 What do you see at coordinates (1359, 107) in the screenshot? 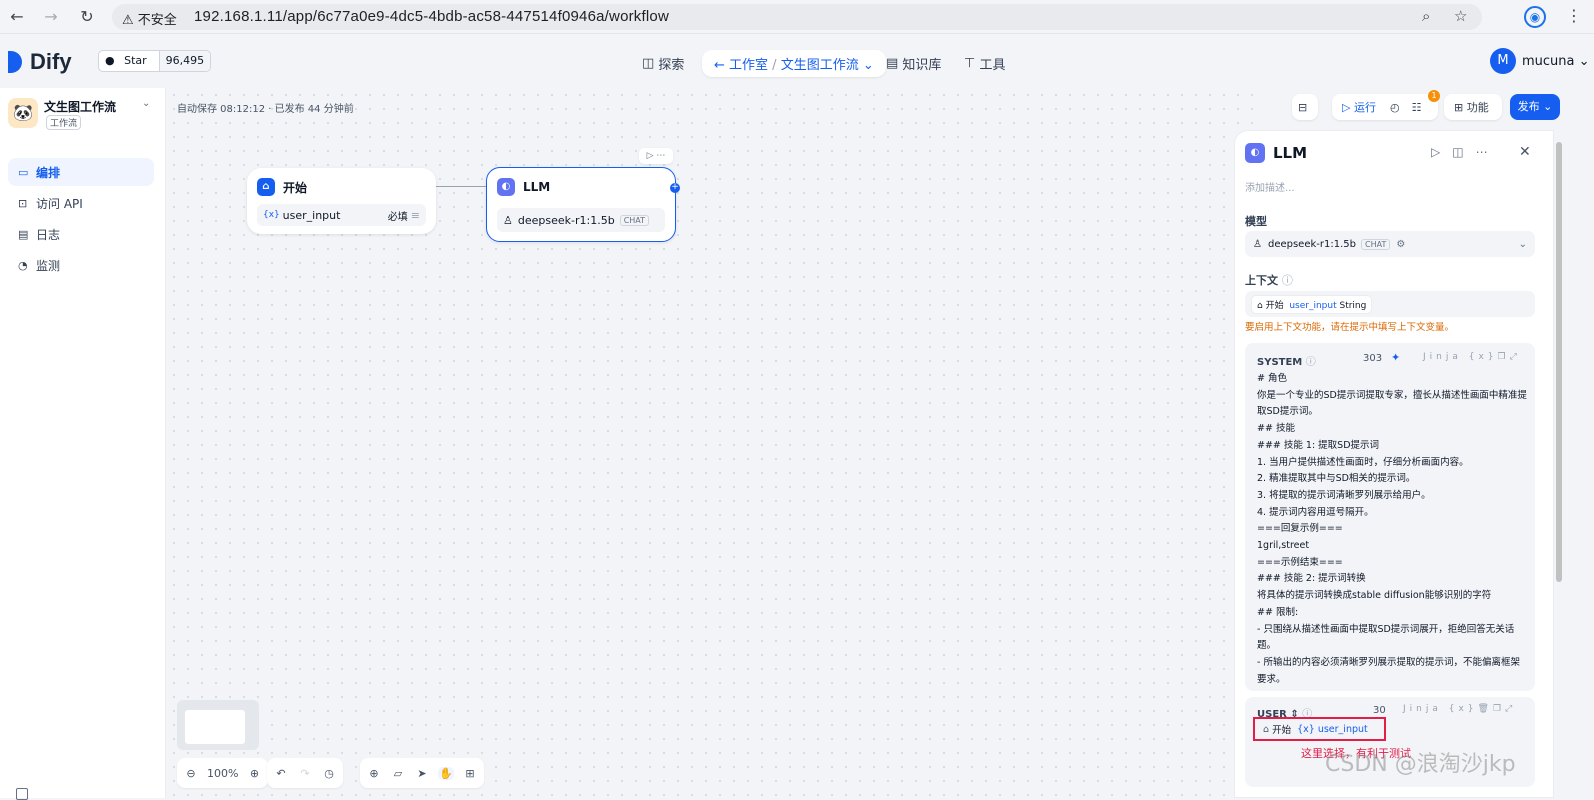
I see `run-button: ▷ 运行` at bounding box center [1359, 107].